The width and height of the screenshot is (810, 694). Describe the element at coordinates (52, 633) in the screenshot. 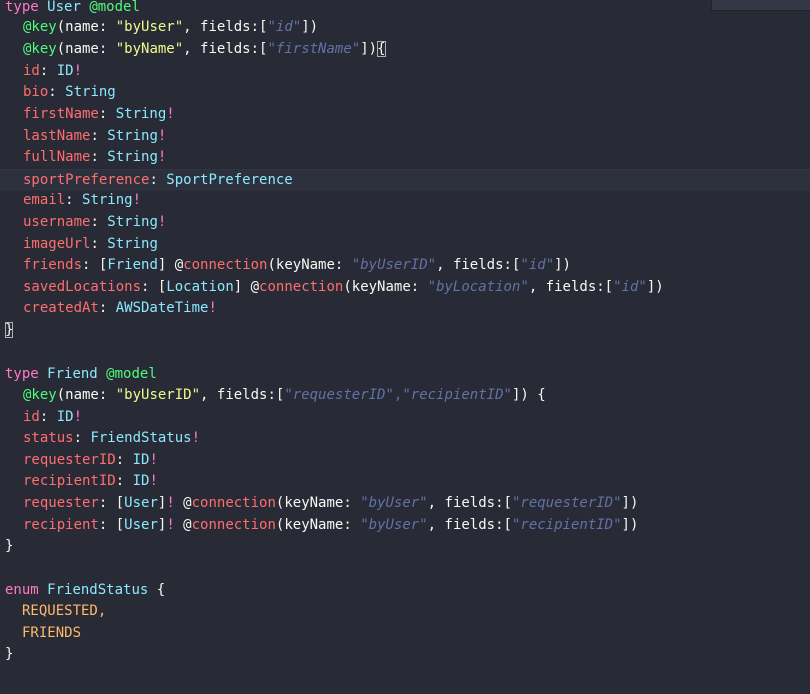

I see `enum-value: FRIENDS` at that location.